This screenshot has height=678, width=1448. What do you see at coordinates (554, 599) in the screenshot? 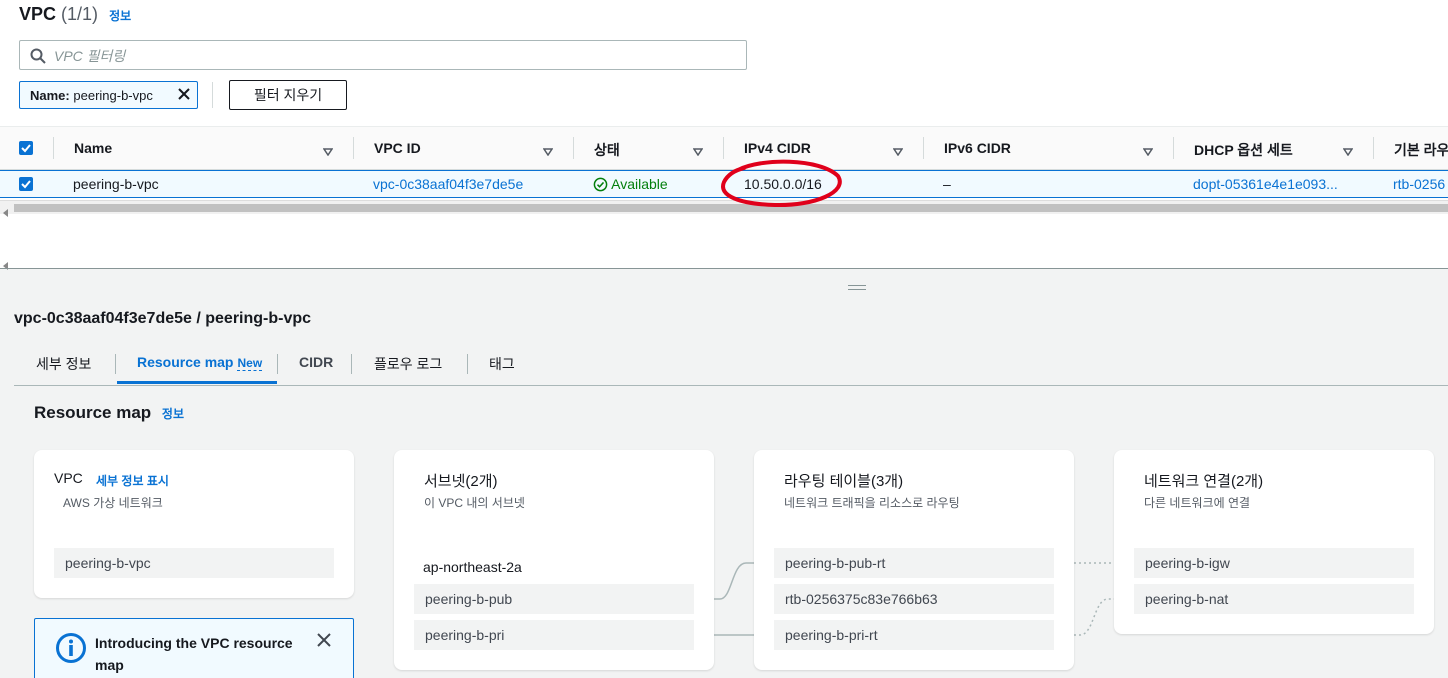
I see `subnet-item: peering-b-pub` at bounding box center [554, 599].